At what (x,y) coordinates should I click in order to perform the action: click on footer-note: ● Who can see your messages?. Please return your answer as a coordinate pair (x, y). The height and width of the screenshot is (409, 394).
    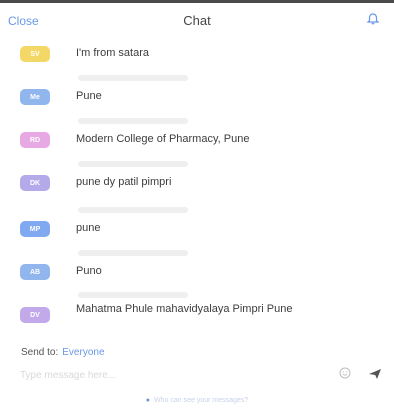
    Looking at the image, I should click on (197, 400).